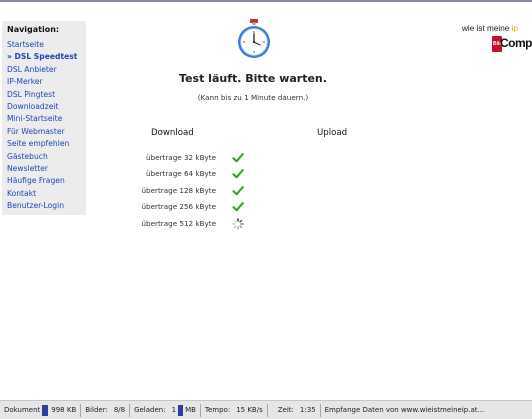 This screenshot has width=532, height=419. I want to click on list-item: übertrage 512 kByte, so click(180, 225).